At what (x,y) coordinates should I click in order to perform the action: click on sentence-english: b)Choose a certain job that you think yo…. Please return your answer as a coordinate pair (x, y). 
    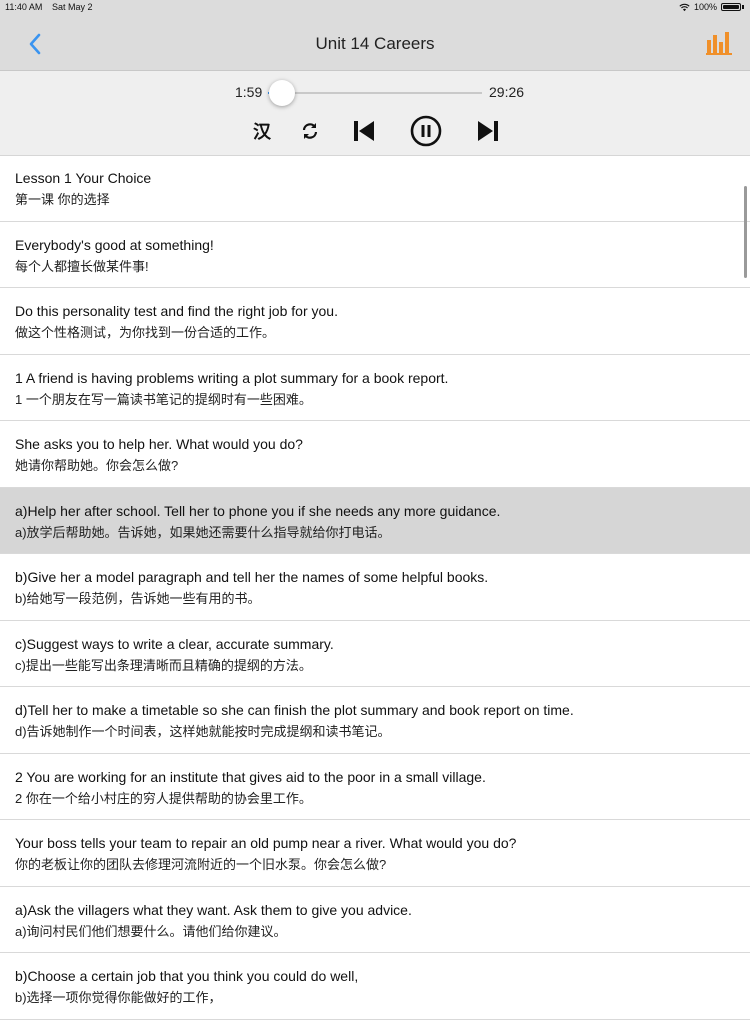
    Looking at the image, I should click on (187, 976).